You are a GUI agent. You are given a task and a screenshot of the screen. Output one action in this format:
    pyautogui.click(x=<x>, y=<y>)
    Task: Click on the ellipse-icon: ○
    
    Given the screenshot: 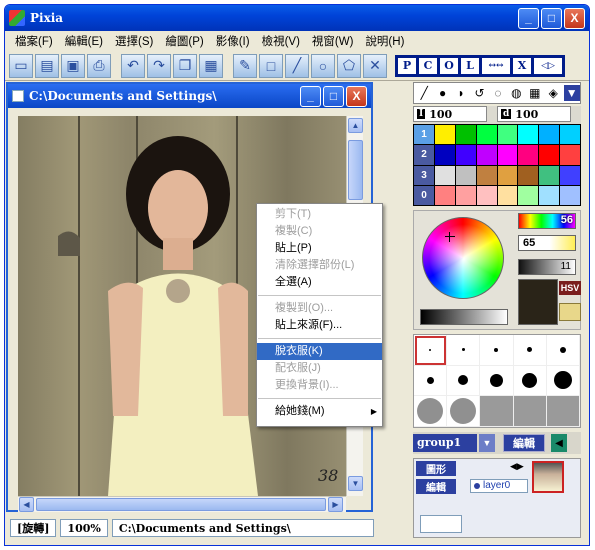 What is the action you would take?
    pyautogui.click(x=323, y=65)
    